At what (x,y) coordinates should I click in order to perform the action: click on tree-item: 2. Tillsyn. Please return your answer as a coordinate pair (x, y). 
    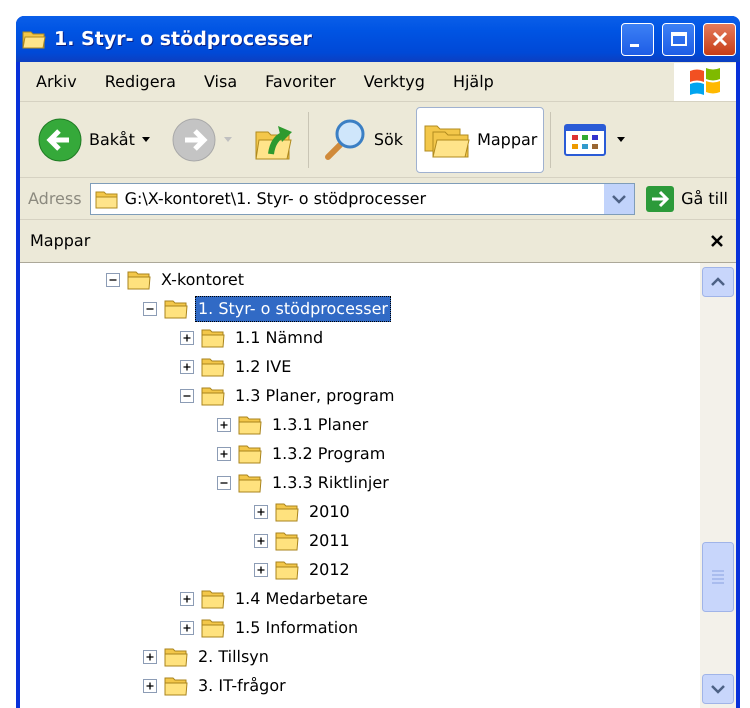
    Looking at the image, I should click on (233, 657).